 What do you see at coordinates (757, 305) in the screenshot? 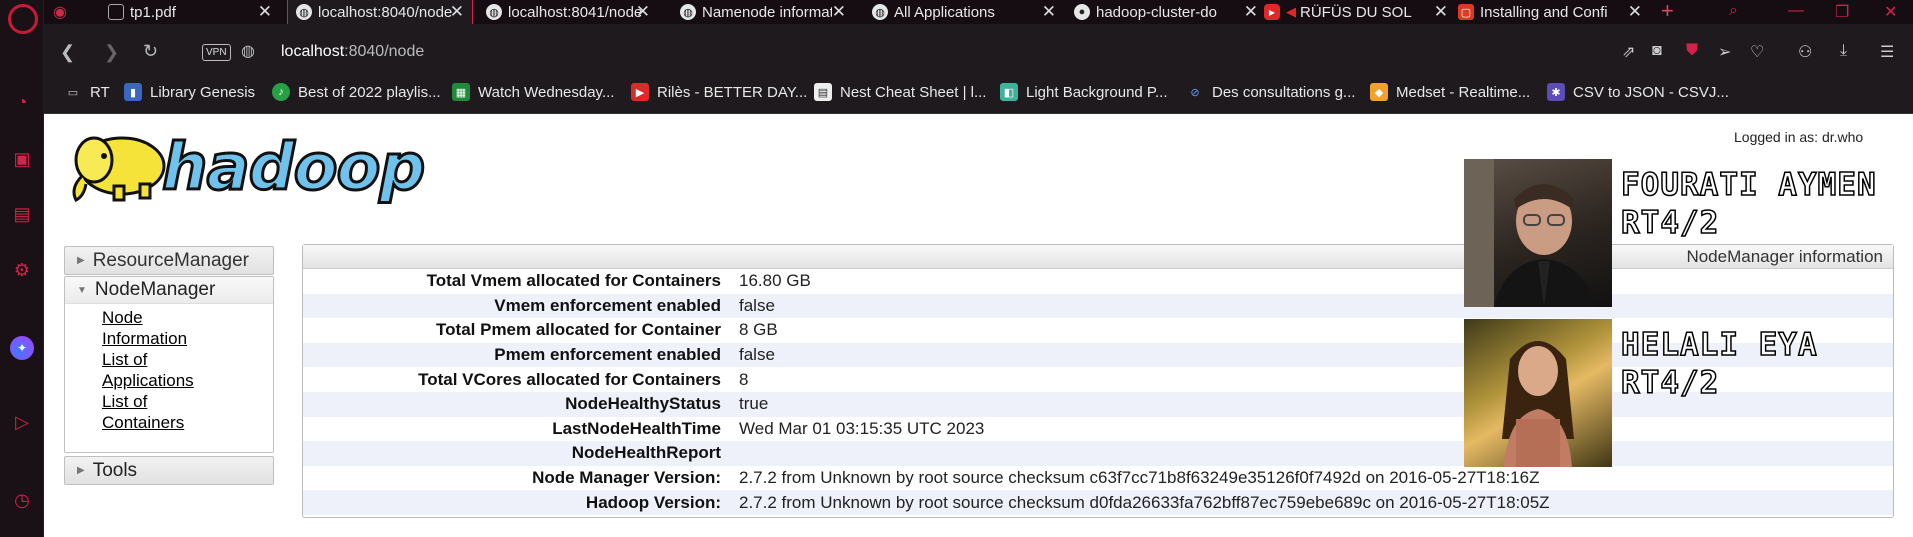
I see `row-value: false` at bounding box center [757, 305].